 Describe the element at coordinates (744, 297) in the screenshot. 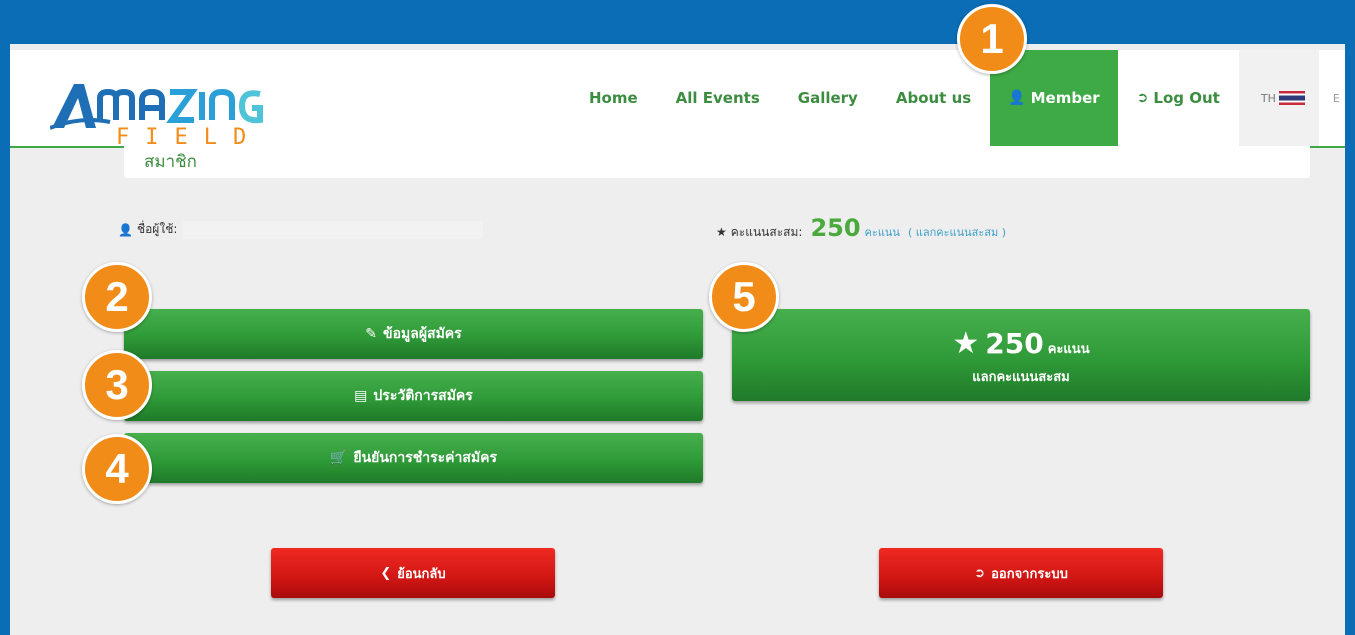

I see `step-badge-5: 5` at that location.